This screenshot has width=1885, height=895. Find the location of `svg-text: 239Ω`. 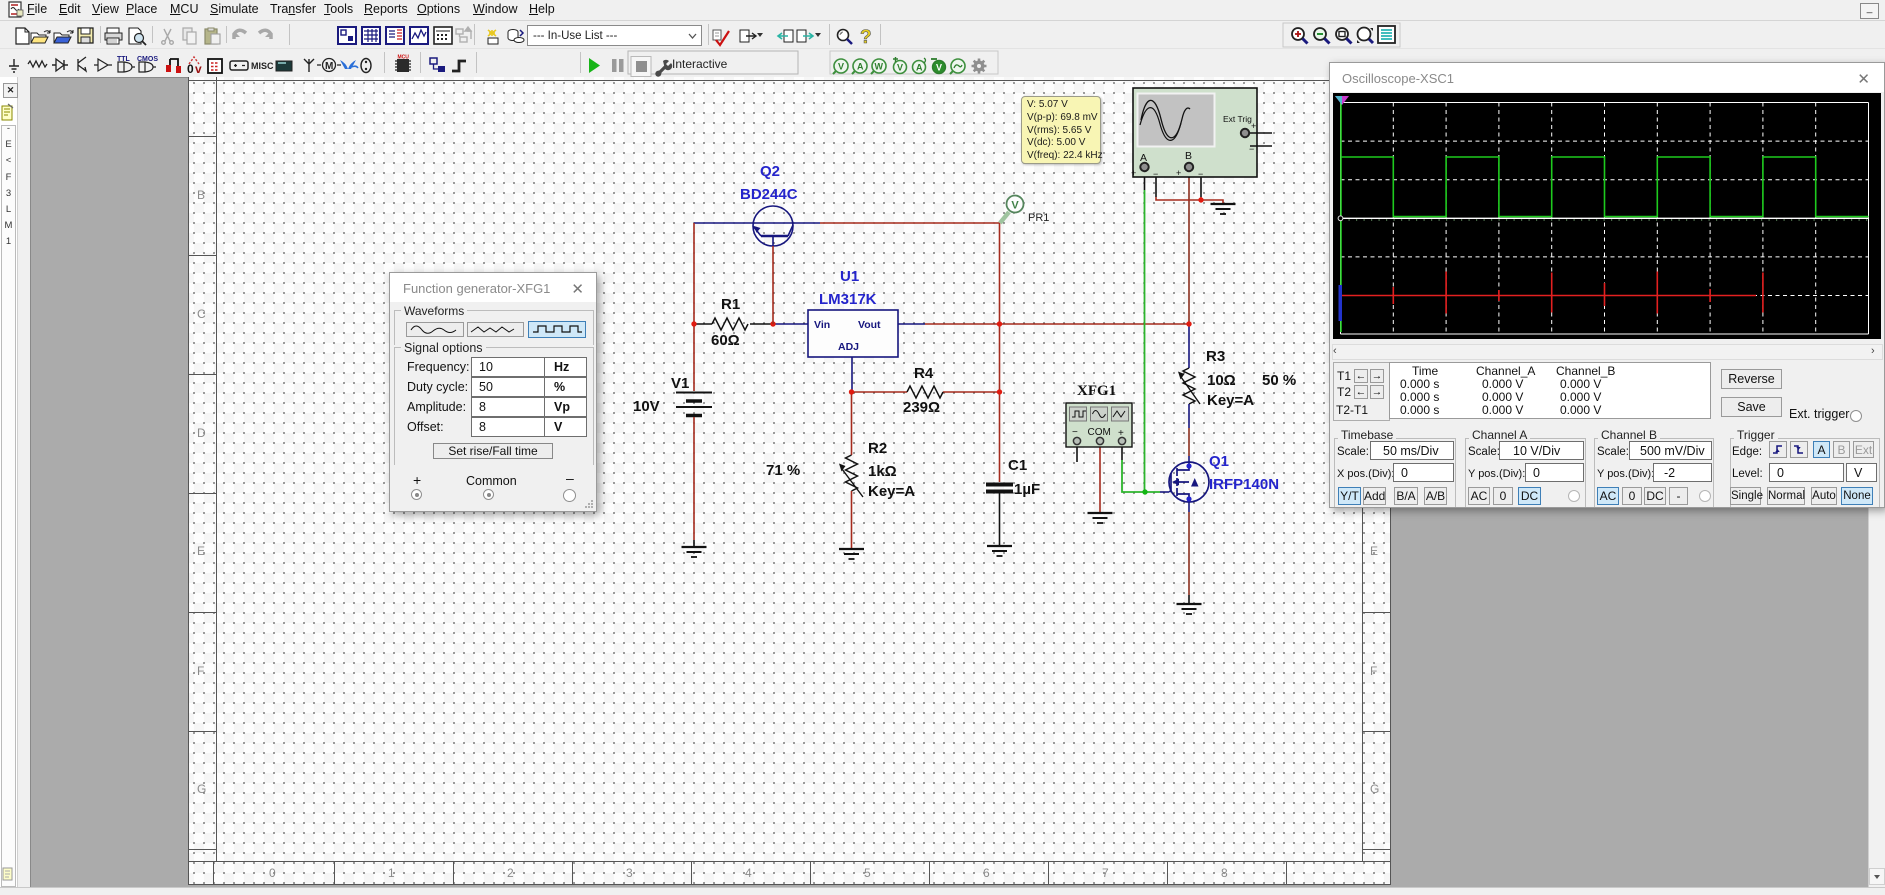

svg-text: 239Ω is located at coordinates (921, 407).